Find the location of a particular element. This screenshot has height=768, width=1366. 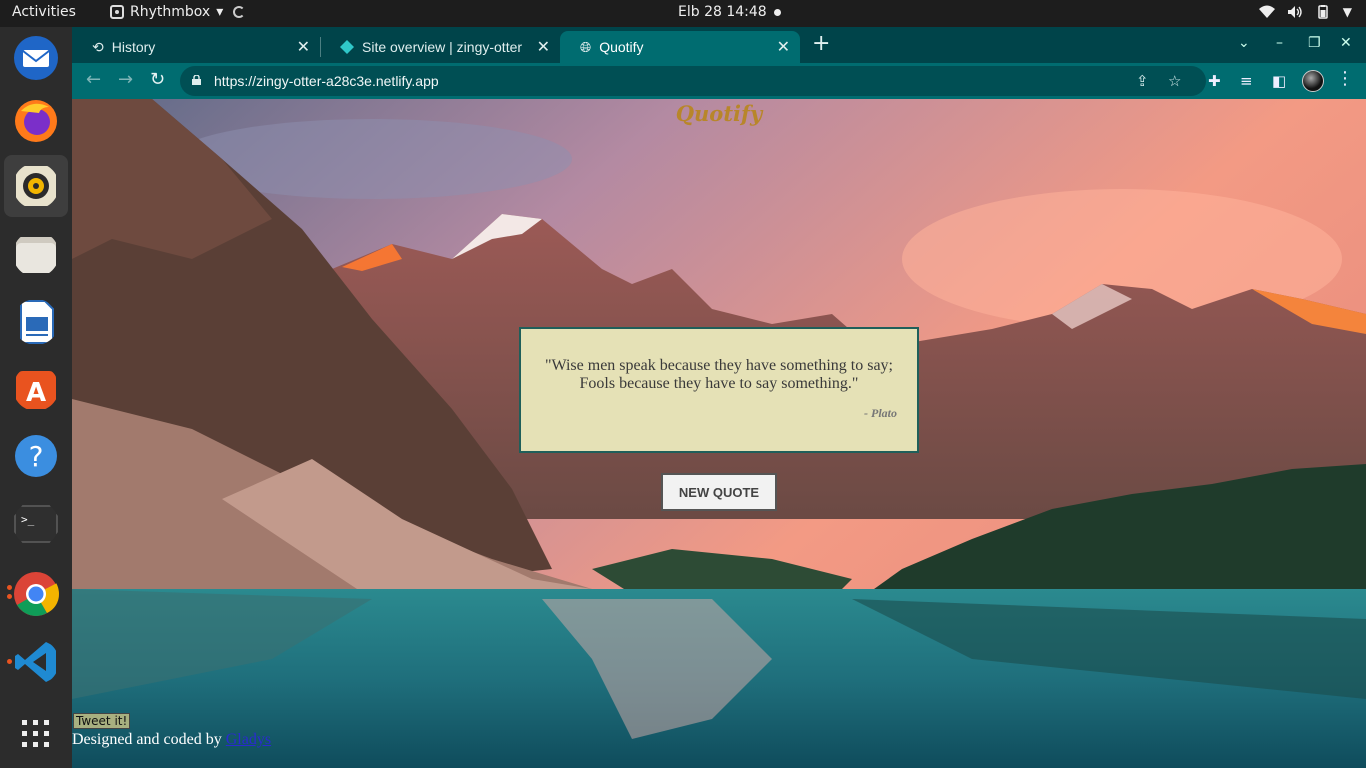

dock-help: ? is located at coordinates (36, 456).